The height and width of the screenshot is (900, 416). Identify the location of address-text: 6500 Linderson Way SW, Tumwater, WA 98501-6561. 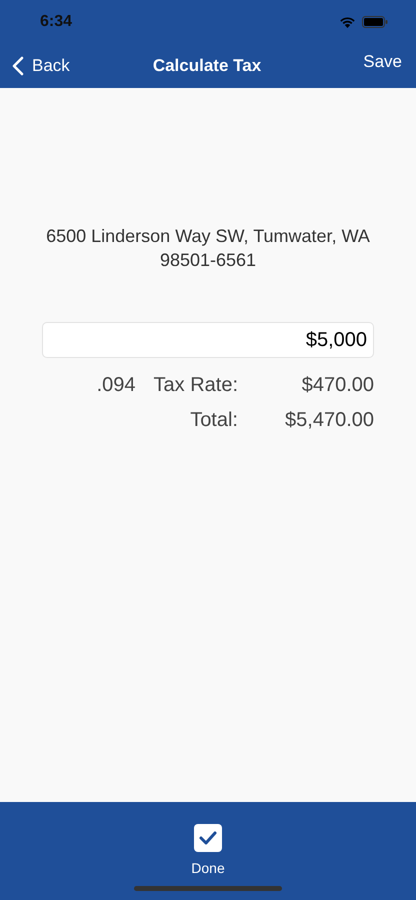
(208, 248).